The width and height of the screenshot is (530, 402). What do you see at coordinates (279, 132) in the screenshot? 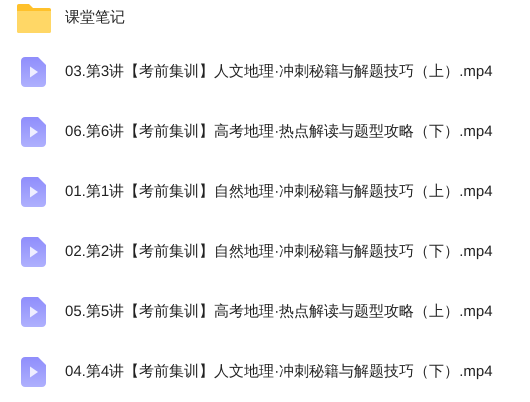
I see `file-name: 06.第6讲【考前集训】高考地理·热点解读与题型攻略（下）.mp4` at bounding box center [279, 132].